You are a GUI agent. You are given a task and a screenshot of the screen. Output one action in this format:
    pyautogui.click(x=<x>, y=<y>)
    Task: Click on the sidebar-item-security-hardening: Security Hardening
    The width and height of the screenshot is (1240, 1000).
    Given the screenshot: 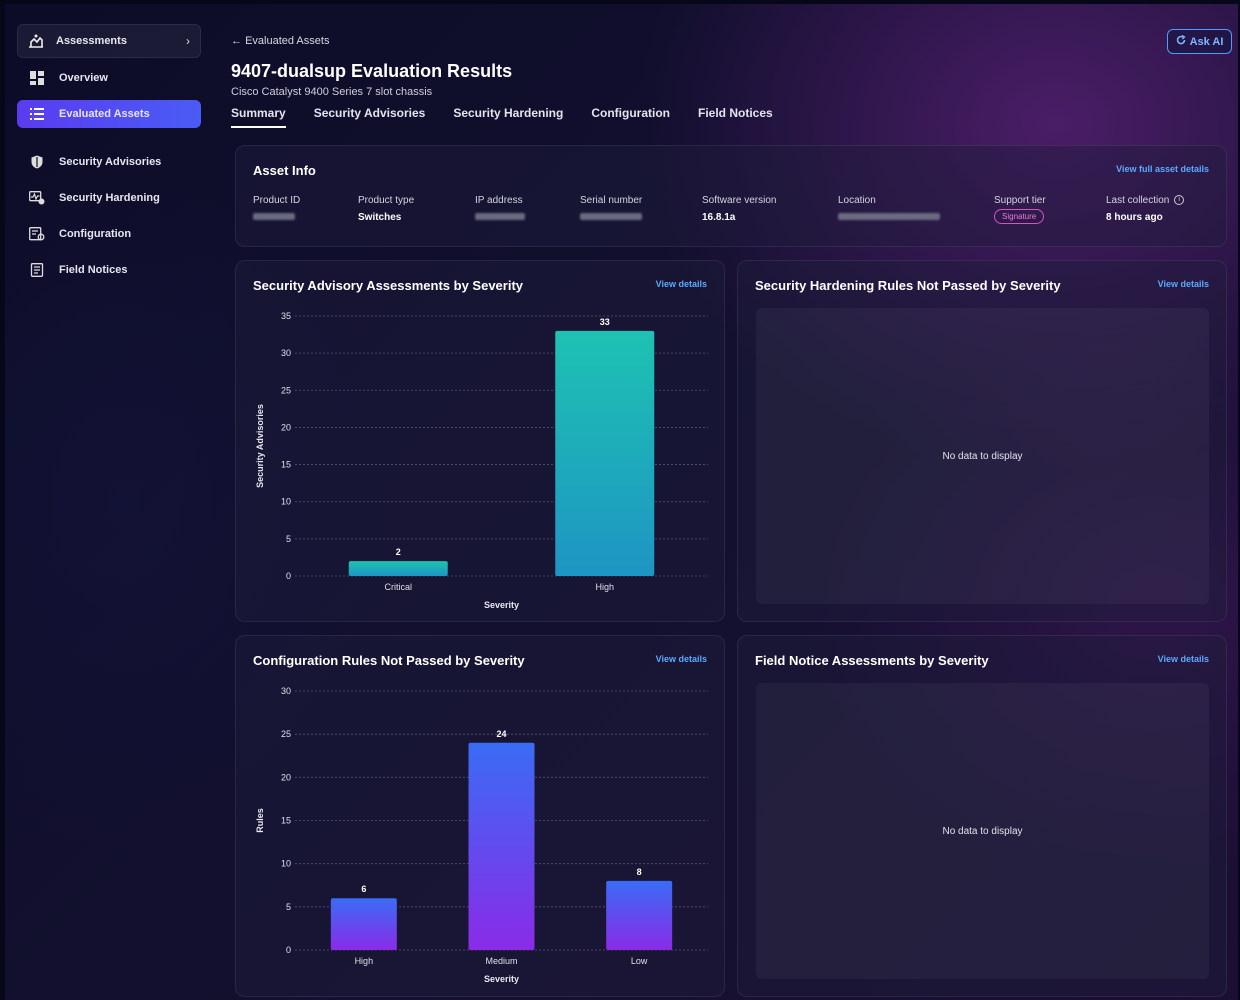 What is the action you would take?
    pyautogui.click(x=109, y=198)
    